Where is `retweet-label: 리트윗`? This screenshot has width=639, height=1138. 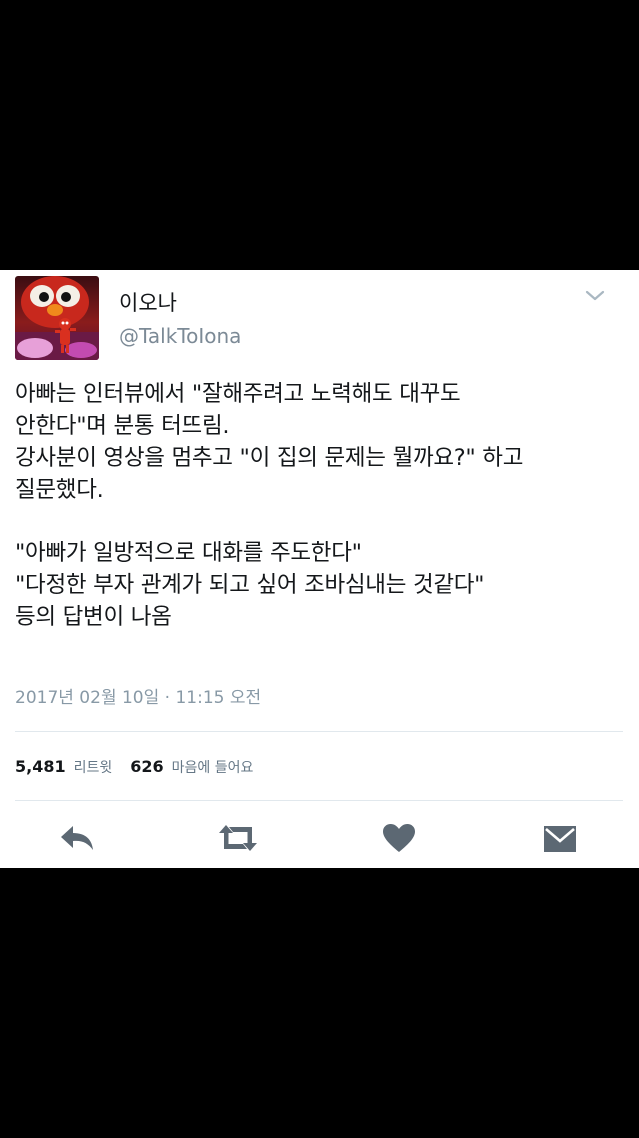 retweet-label: 리트윗 is located at coordinates (93, 768).